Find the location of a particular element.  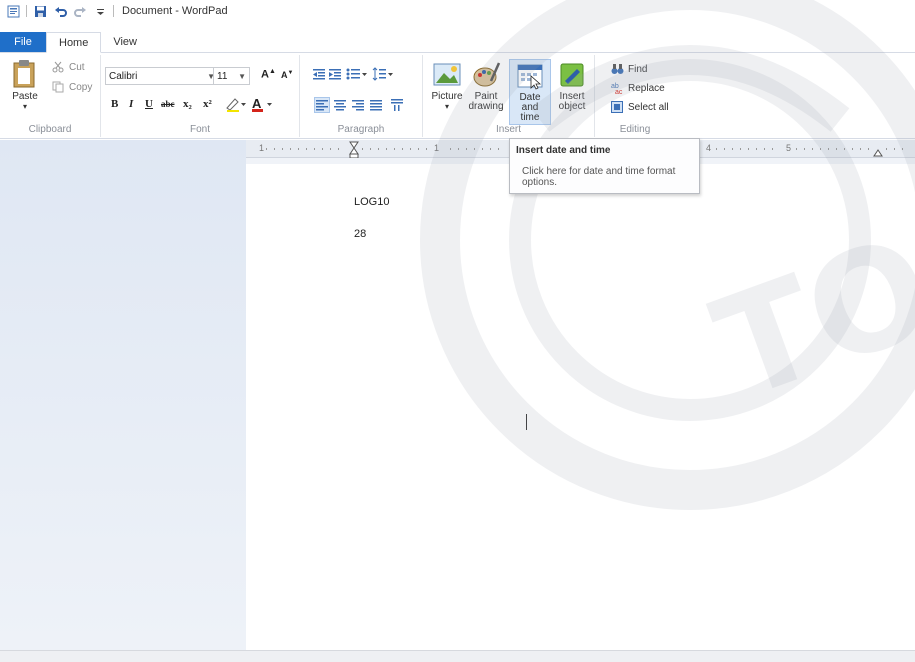

copy-icon is located at coordinates (59, 87).